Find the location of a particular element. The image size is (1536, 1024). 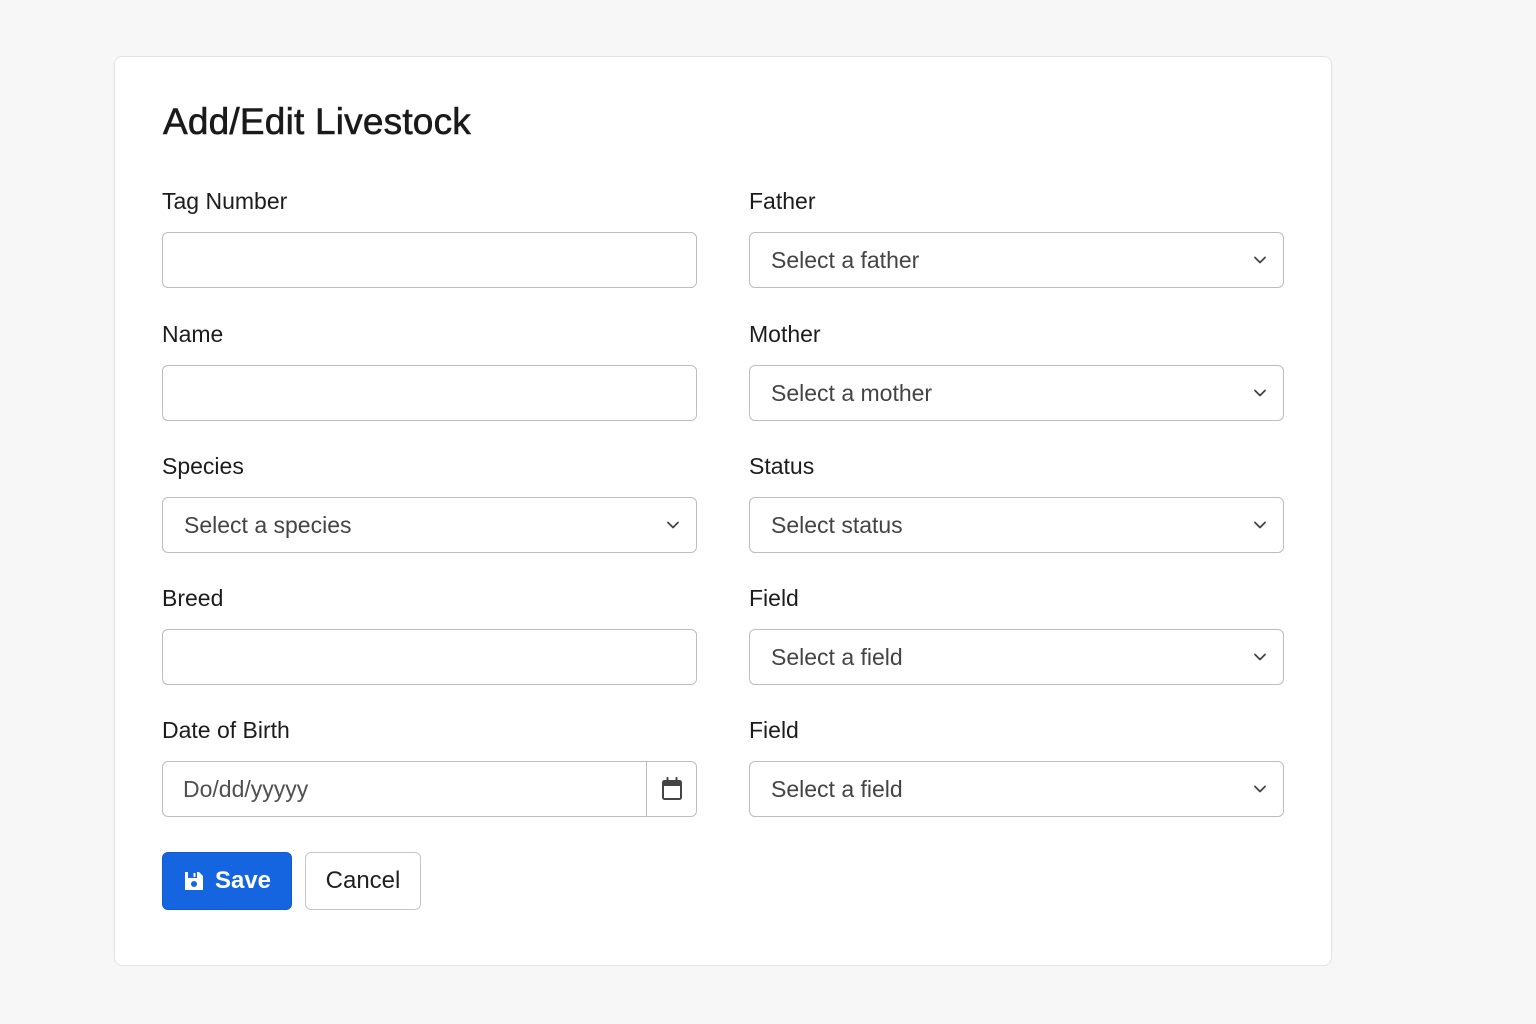

status-group: Status Select status is located at coordinates (1016, 502).